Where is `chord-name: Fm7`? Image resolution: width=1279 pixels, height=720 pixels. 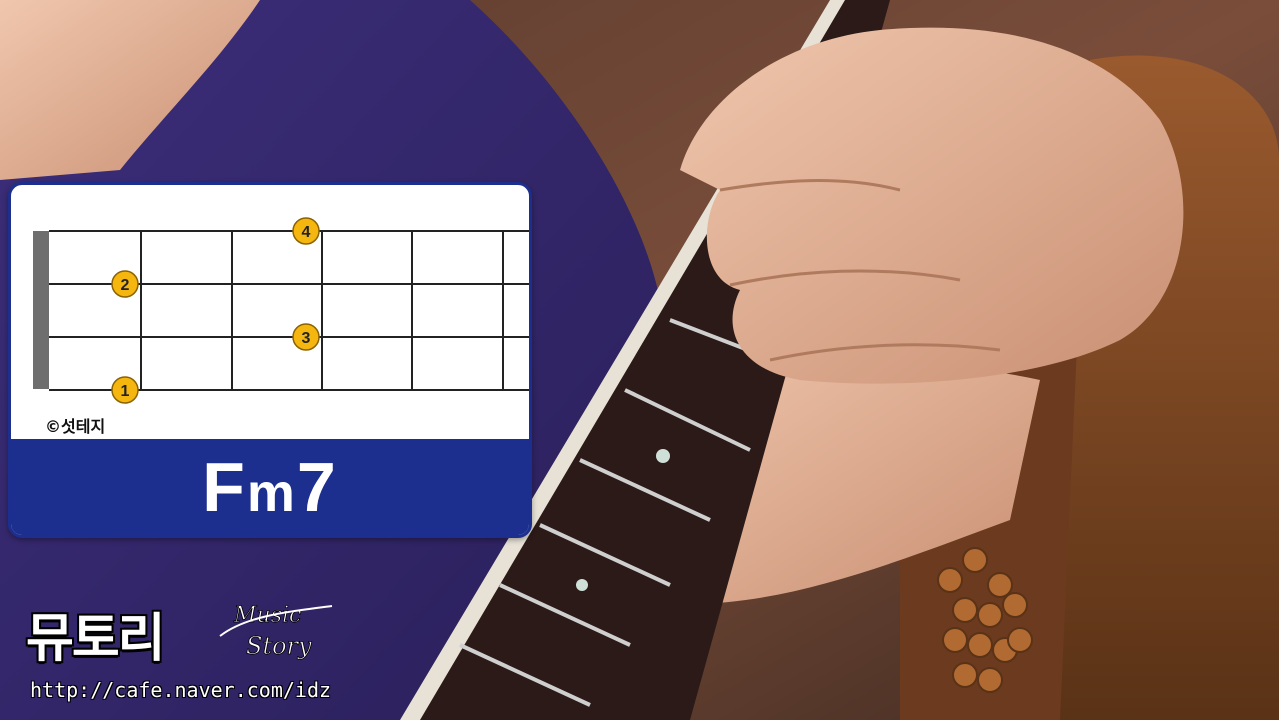 chord-name: Fm7 is located at coordinates (270, 487).